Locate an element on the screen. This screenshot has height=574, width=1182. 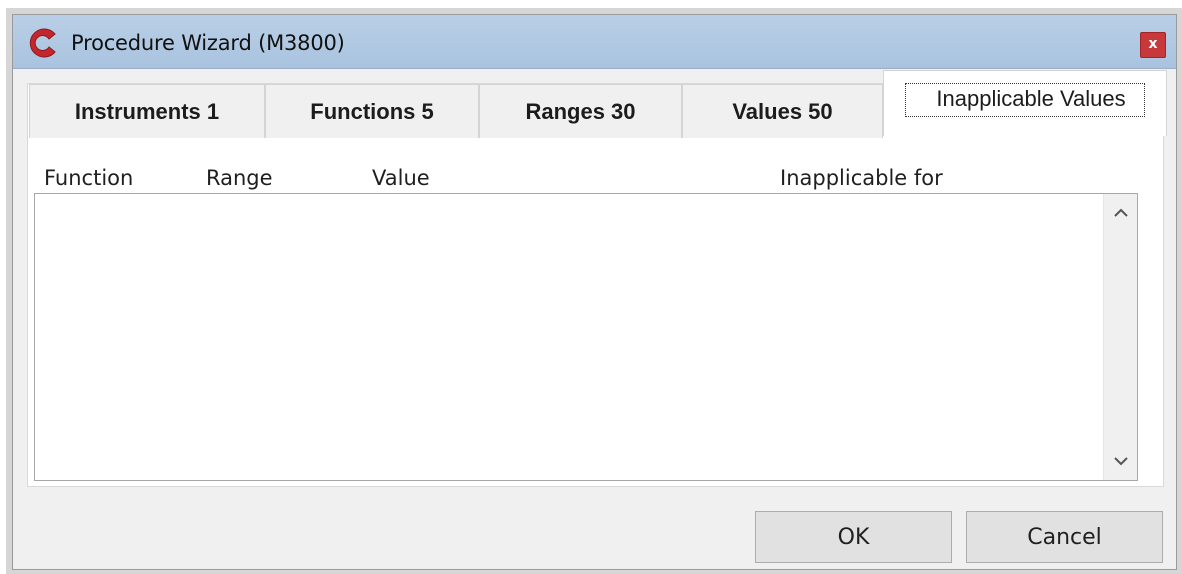
title-bar: Procedure Wizard (M3800) x is located at coordinates (594, 42).